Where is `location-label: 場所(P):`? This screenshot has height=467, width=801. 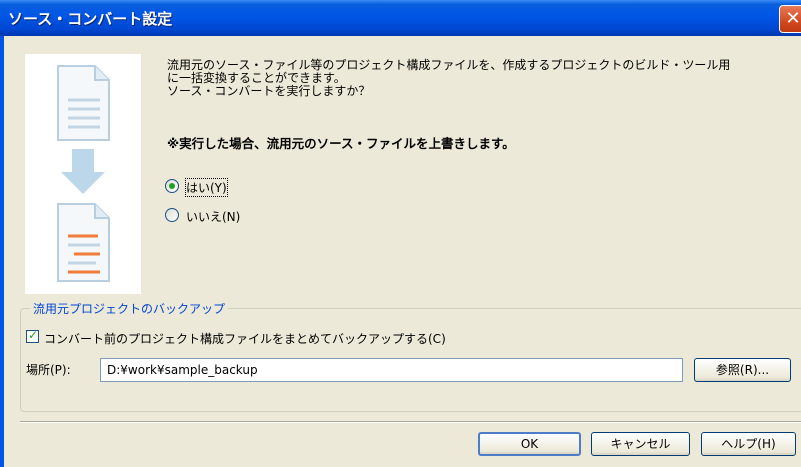 location-label: 場所(P): is located at coordinates (48, 370).